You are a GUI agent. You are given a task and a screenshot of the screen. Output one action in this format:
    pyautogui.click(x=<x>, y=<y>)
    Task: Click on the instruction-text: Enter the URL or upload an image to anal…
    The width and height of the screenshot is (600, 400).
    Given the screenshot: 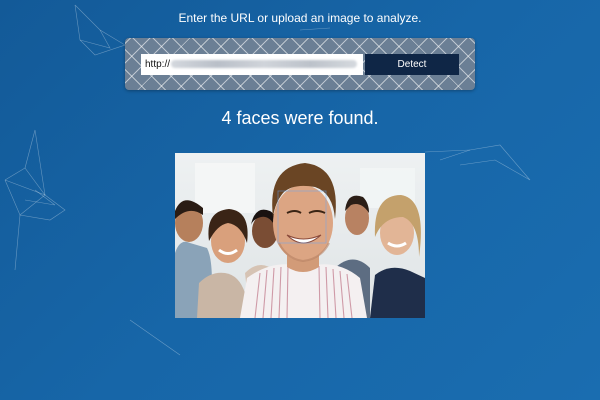 What is the action you would take?
    pyautogui.click(x=300, y=18)
    